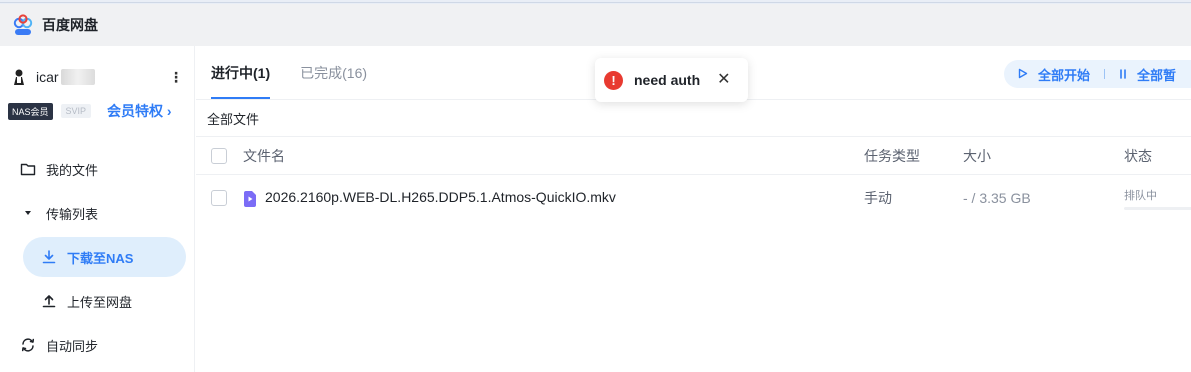 The image size is (1191, 372). Describe the element at coordinates (977, 156) in the screenshot. I see `column-header-size: 大小` at that location.